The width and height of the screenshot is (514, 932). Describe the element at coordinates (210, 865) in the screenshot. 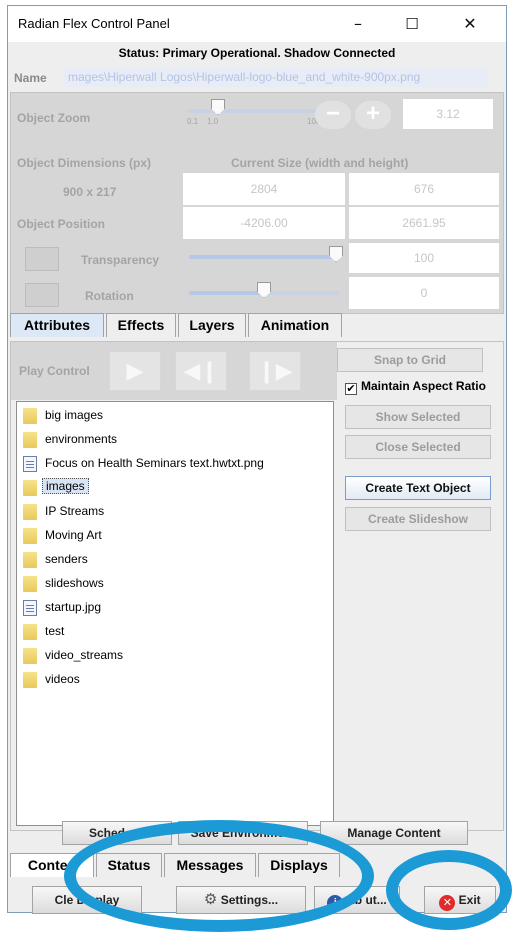

I see `tab-messages: Messages` at that location.